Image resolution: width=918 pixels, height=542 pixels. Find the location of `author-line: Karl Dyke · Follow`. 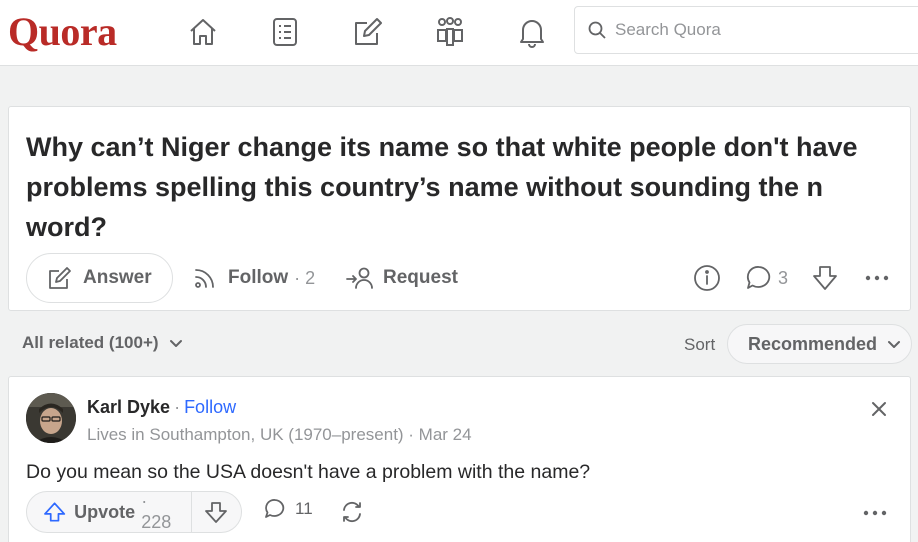

author-line: Karl Dyke · Follow is located at coordinates (161, 407).